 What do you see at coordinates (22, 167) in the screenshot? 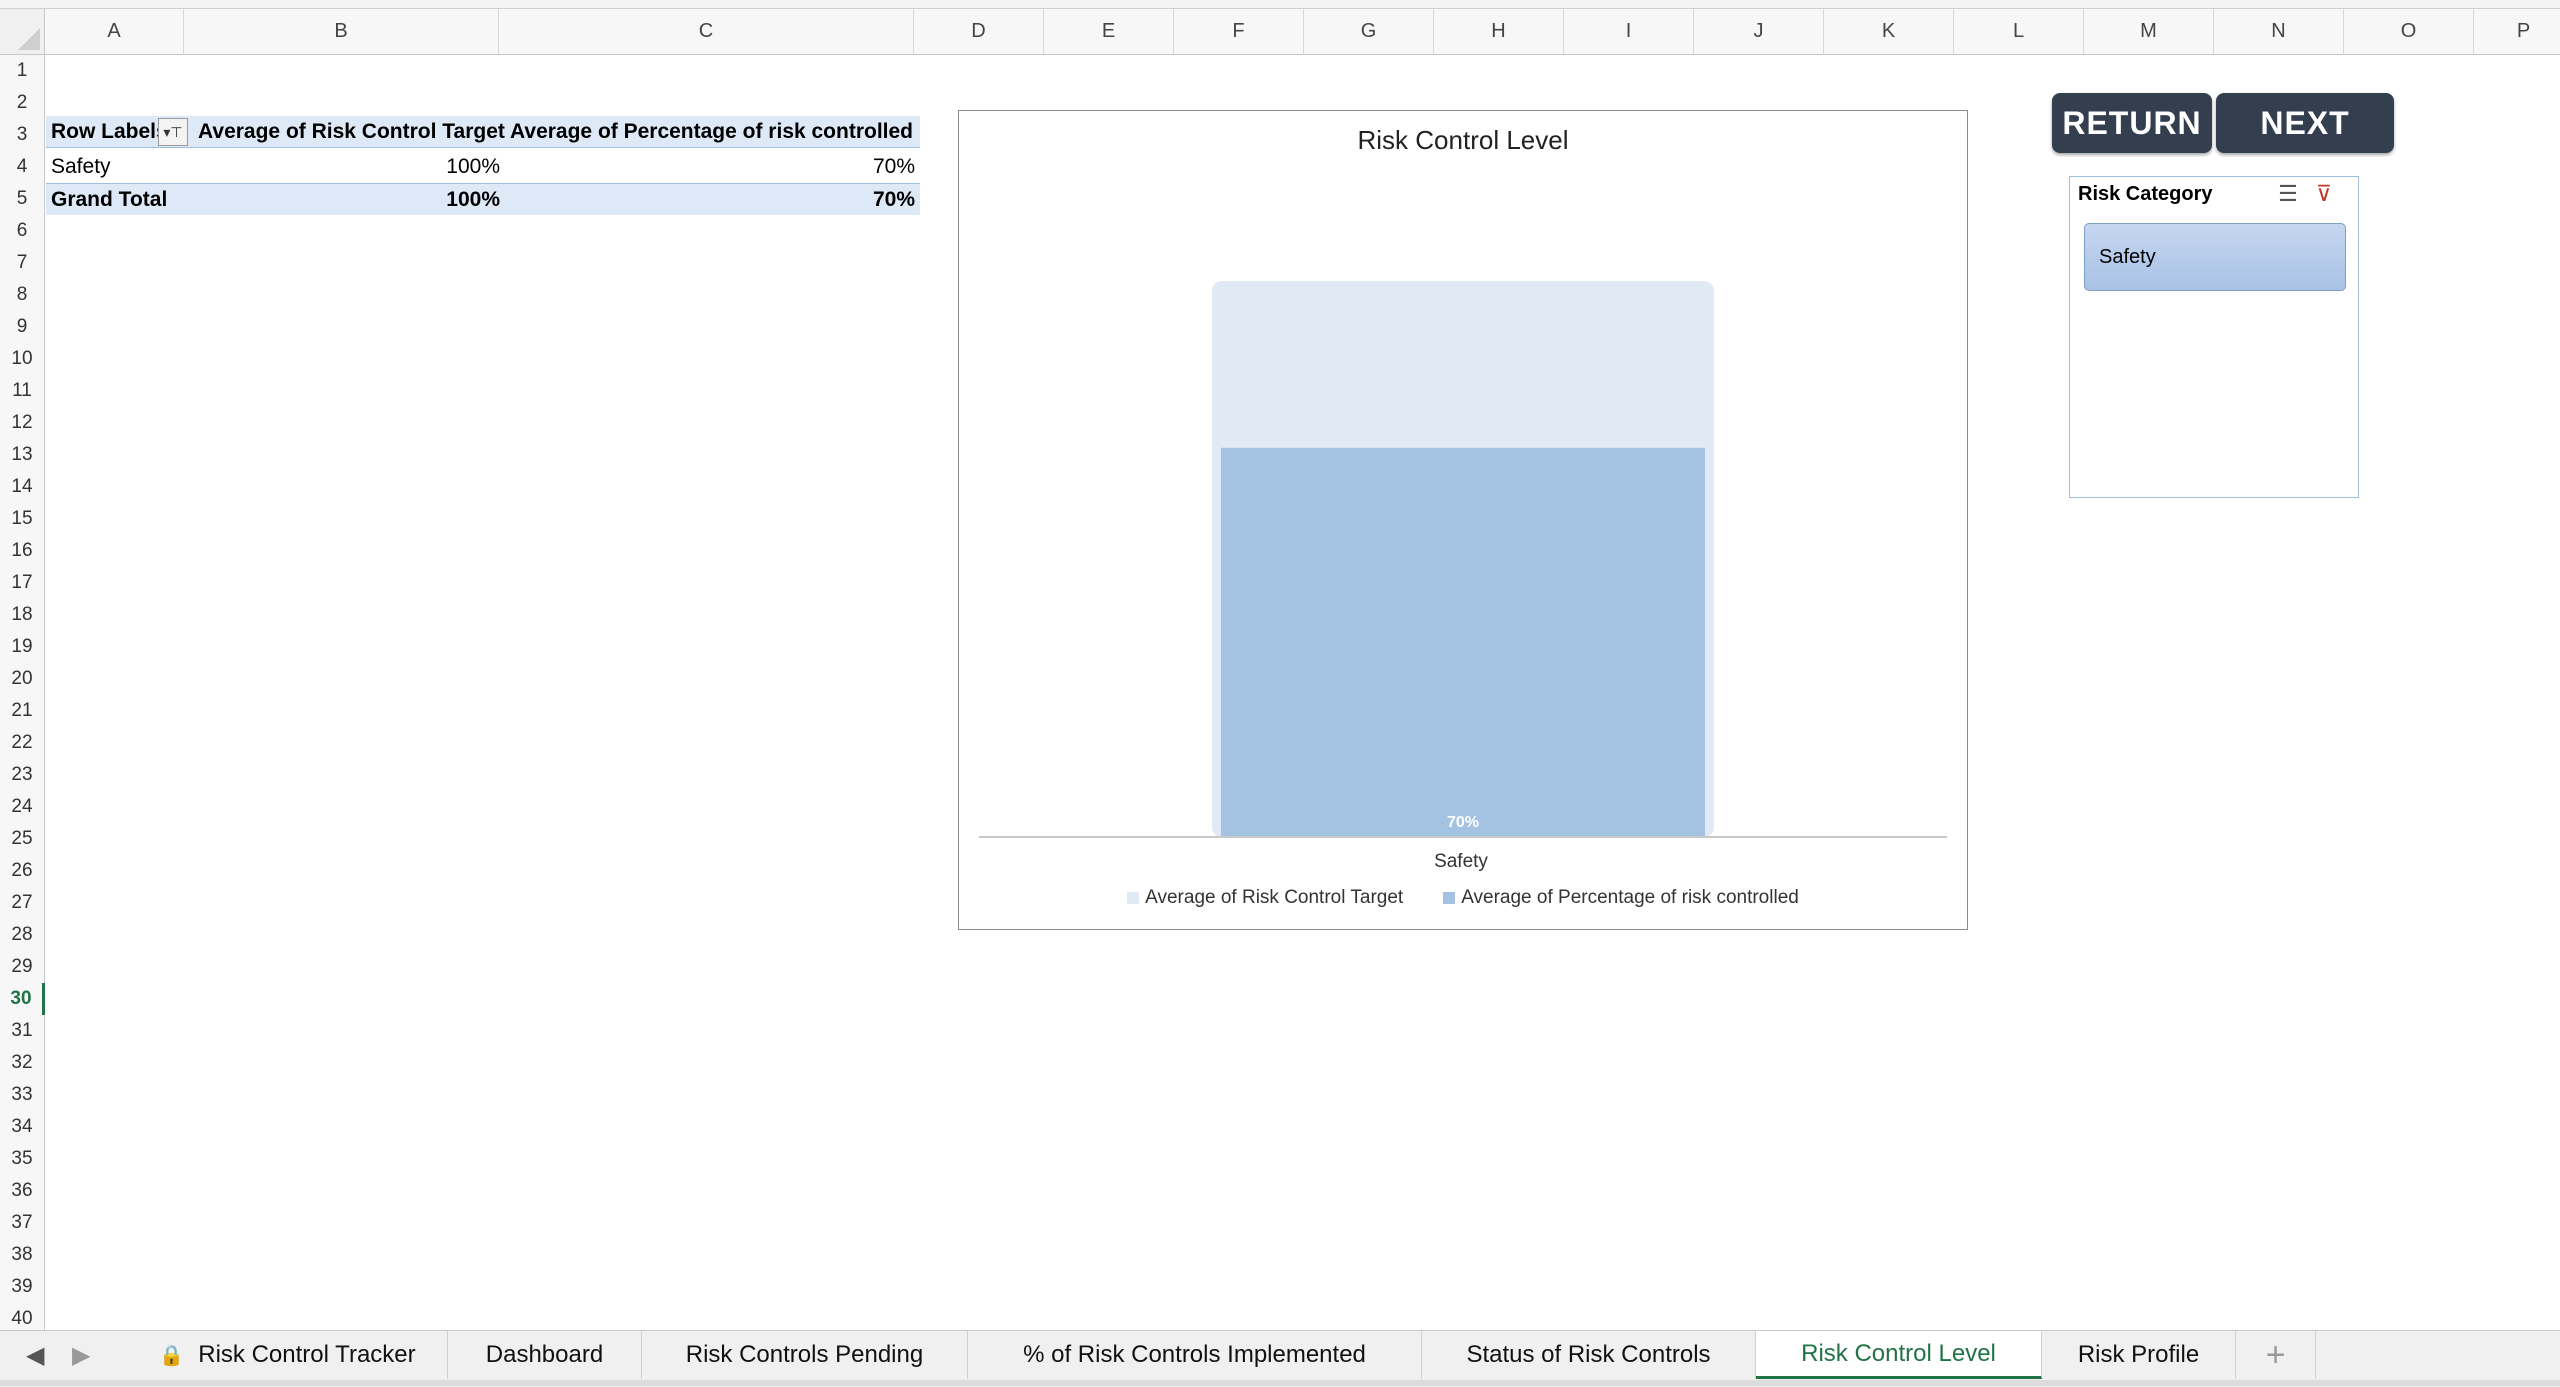
I see `row-header: 4` at bounding box center [22, 167].